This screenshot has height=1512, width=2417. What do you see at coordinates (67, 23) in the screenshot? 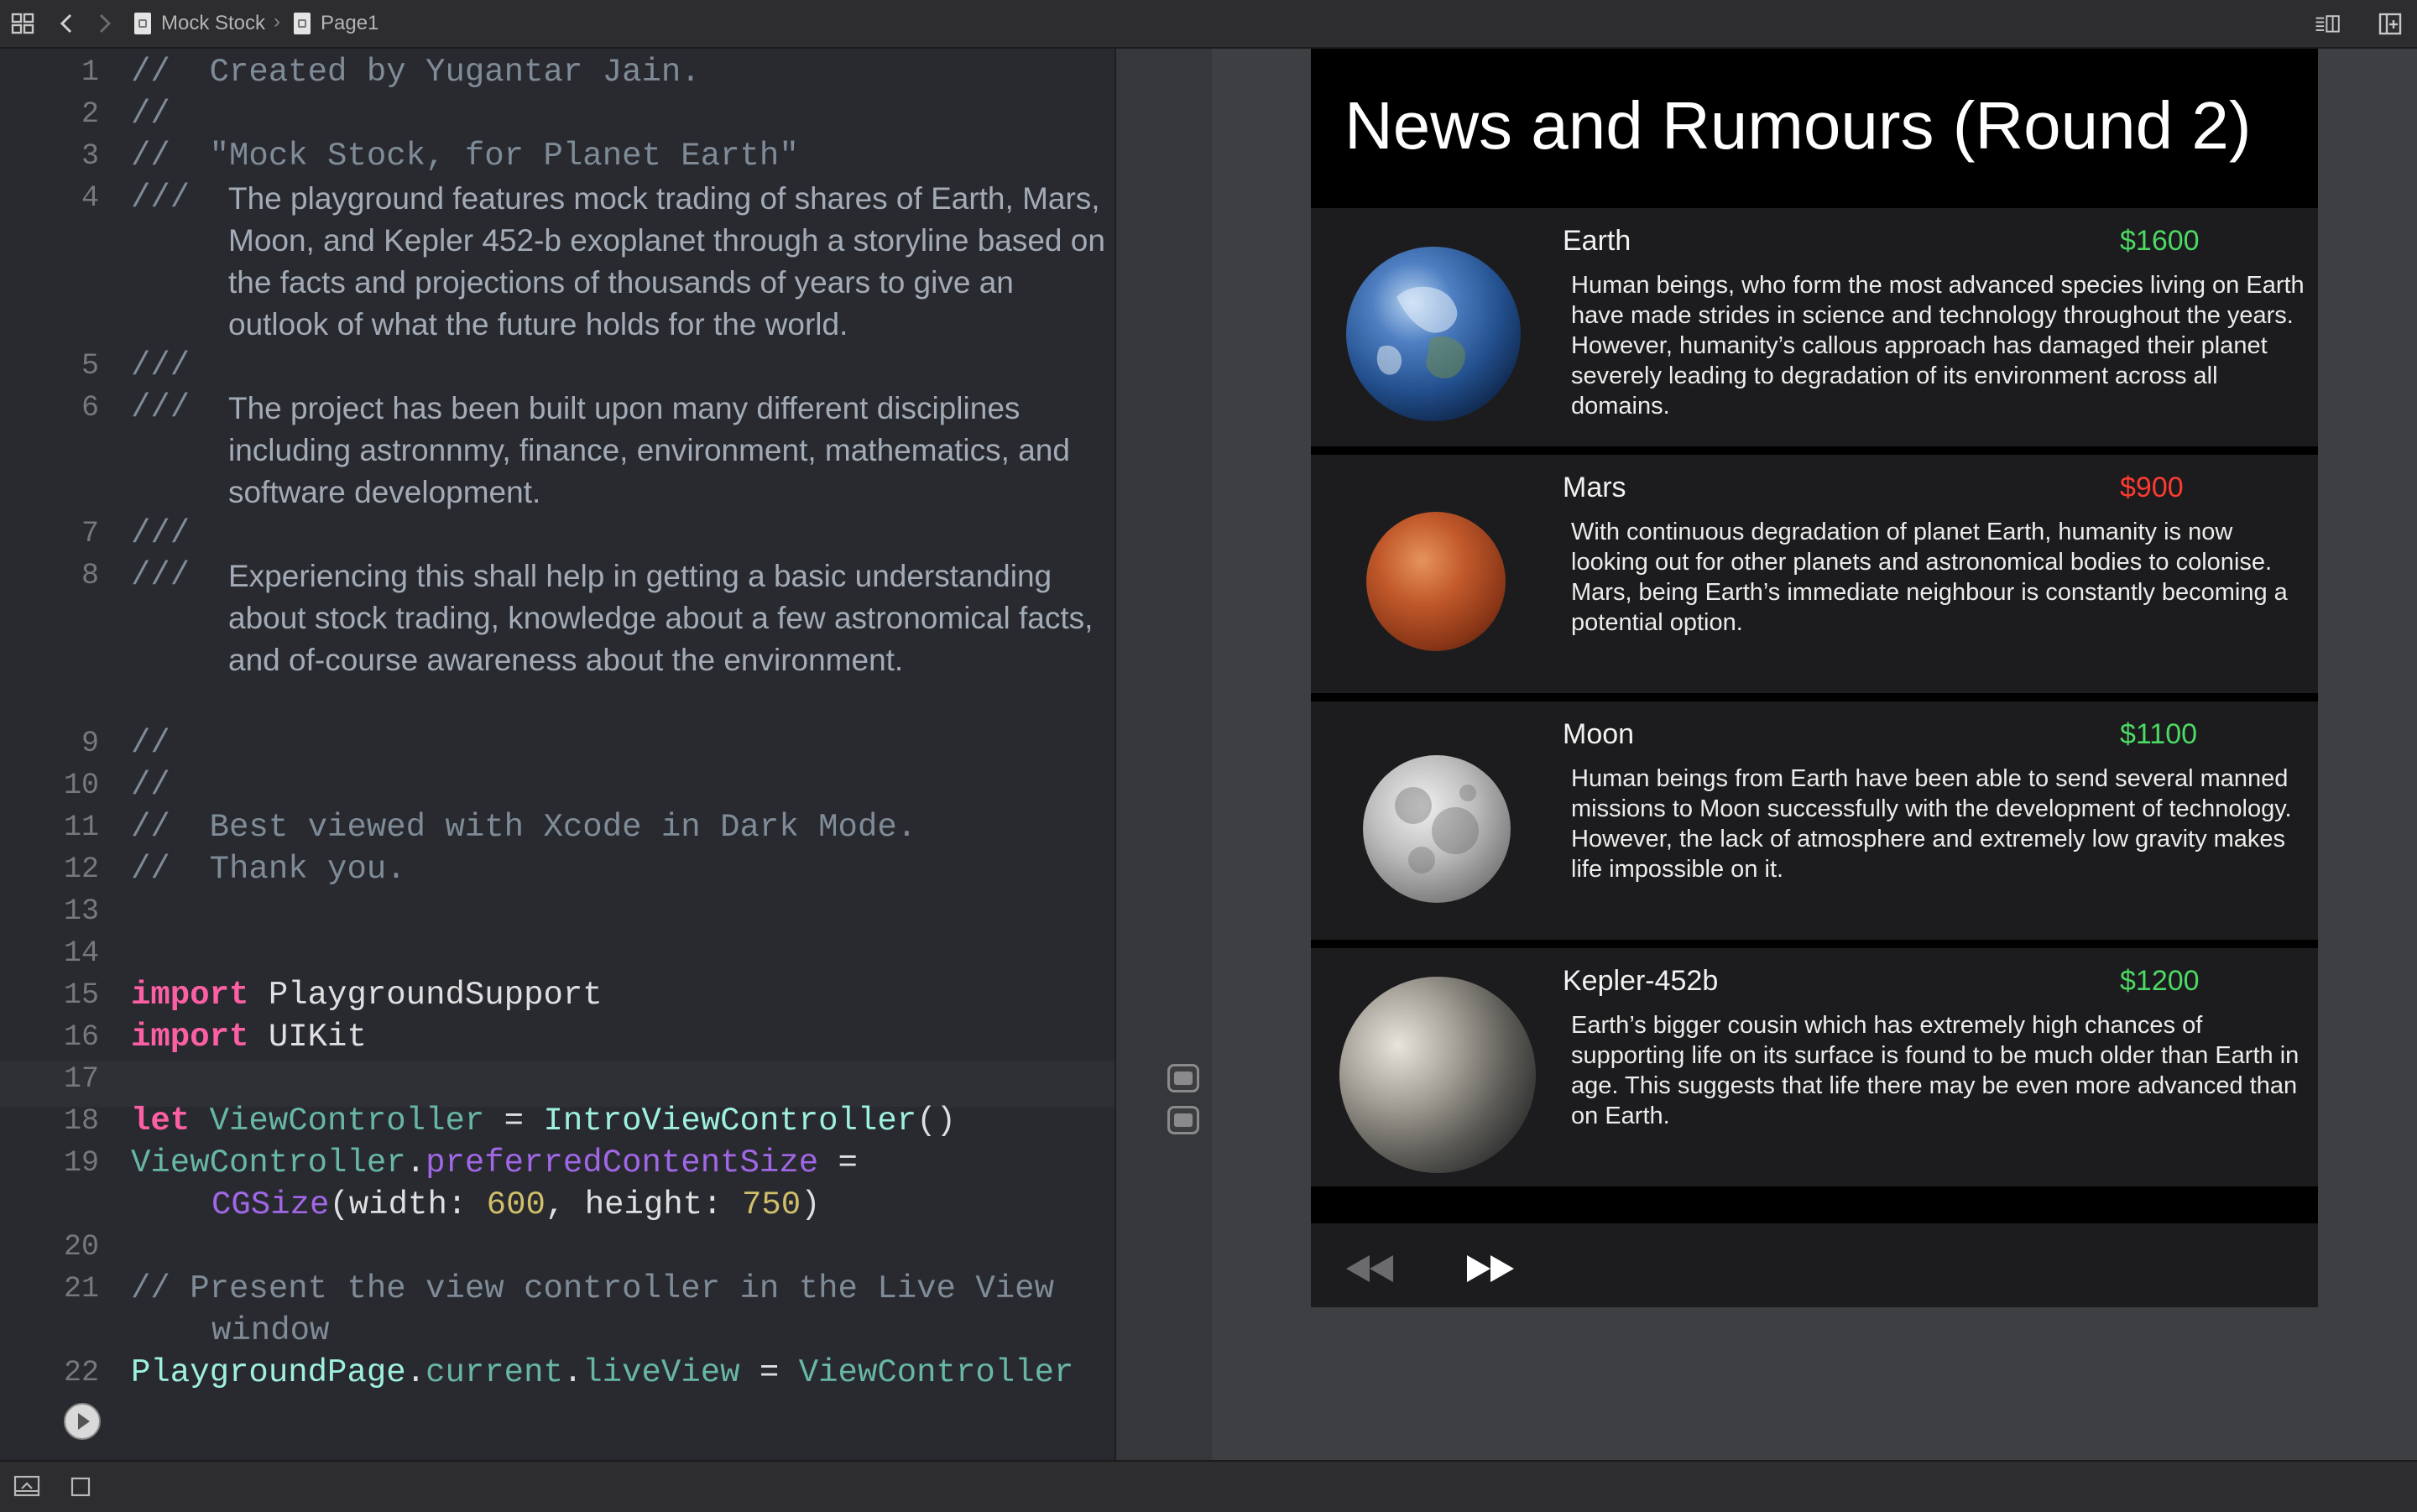
I see `back-icon` at bounding box center [67, 23].